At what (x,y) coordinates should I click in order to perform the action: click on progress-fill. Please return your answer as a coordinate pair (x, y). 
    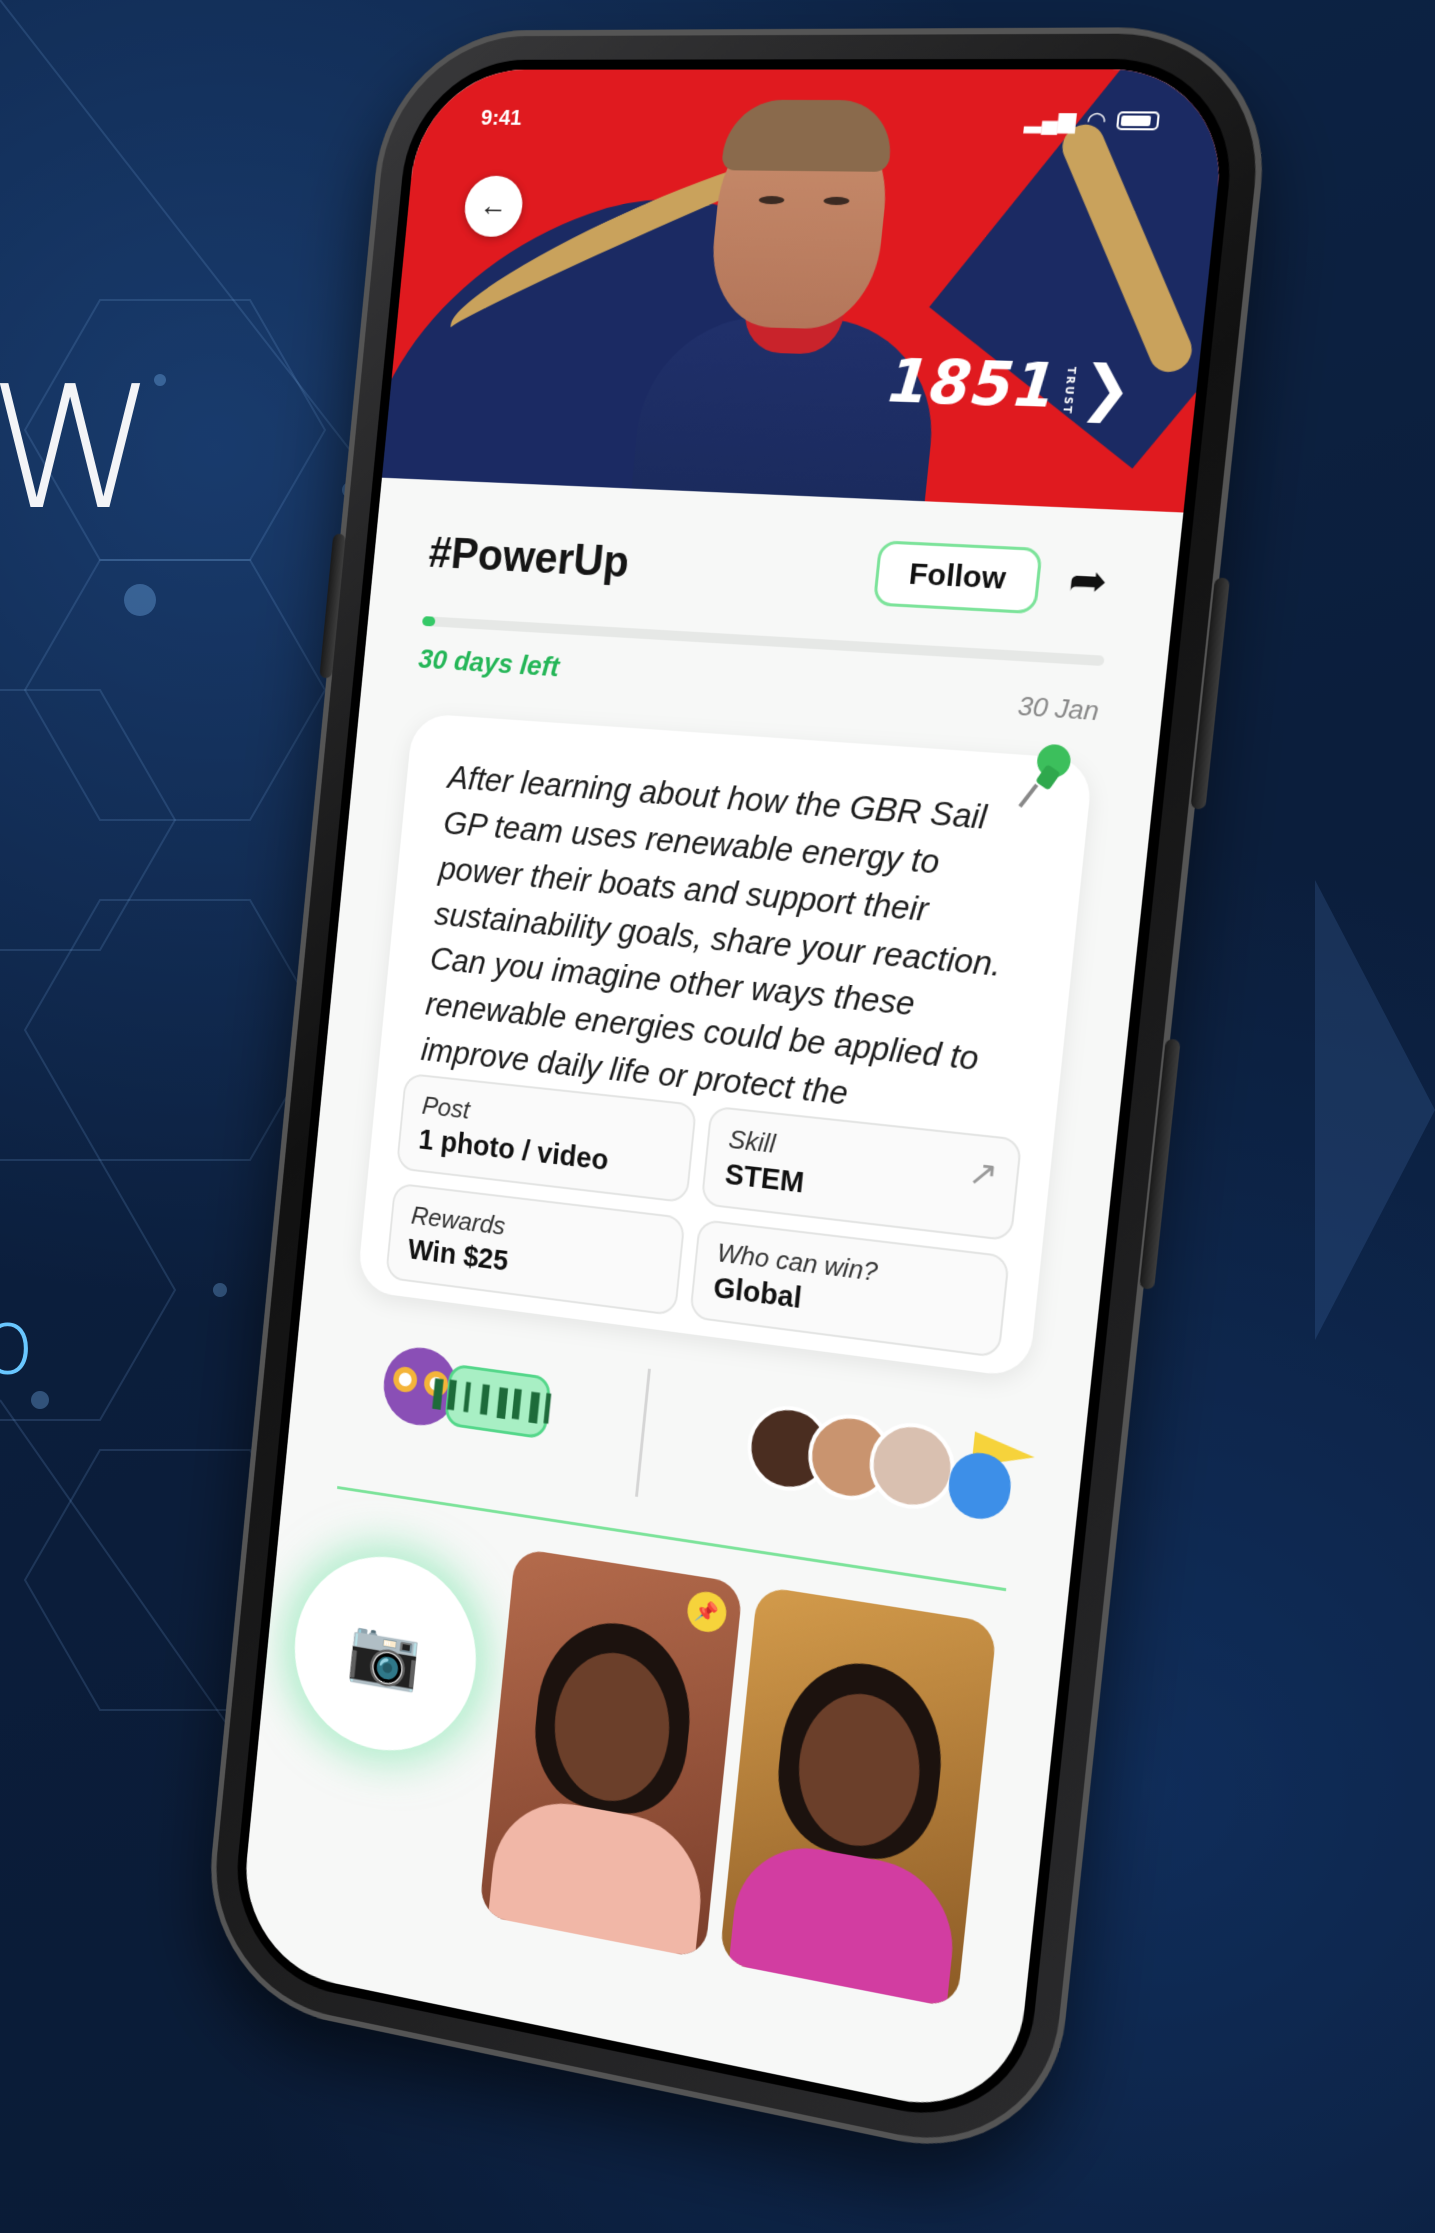
    Looking at the image, I should click on (428, 621).